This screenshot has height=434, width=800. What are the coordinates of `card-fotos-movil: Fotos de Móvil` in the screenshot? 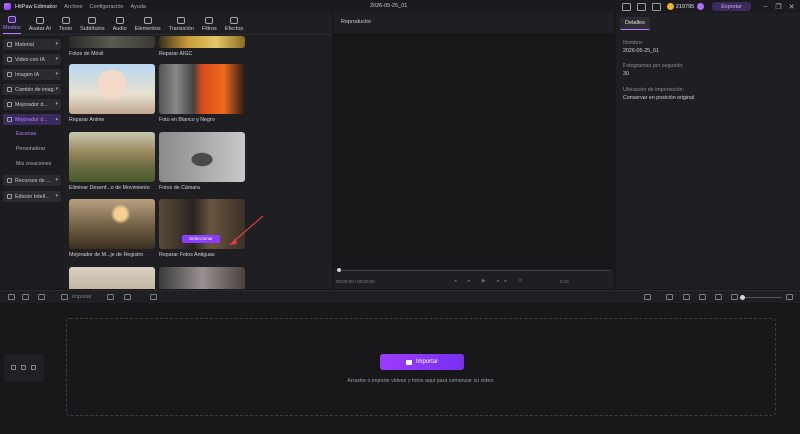 It's located at (112, 46).